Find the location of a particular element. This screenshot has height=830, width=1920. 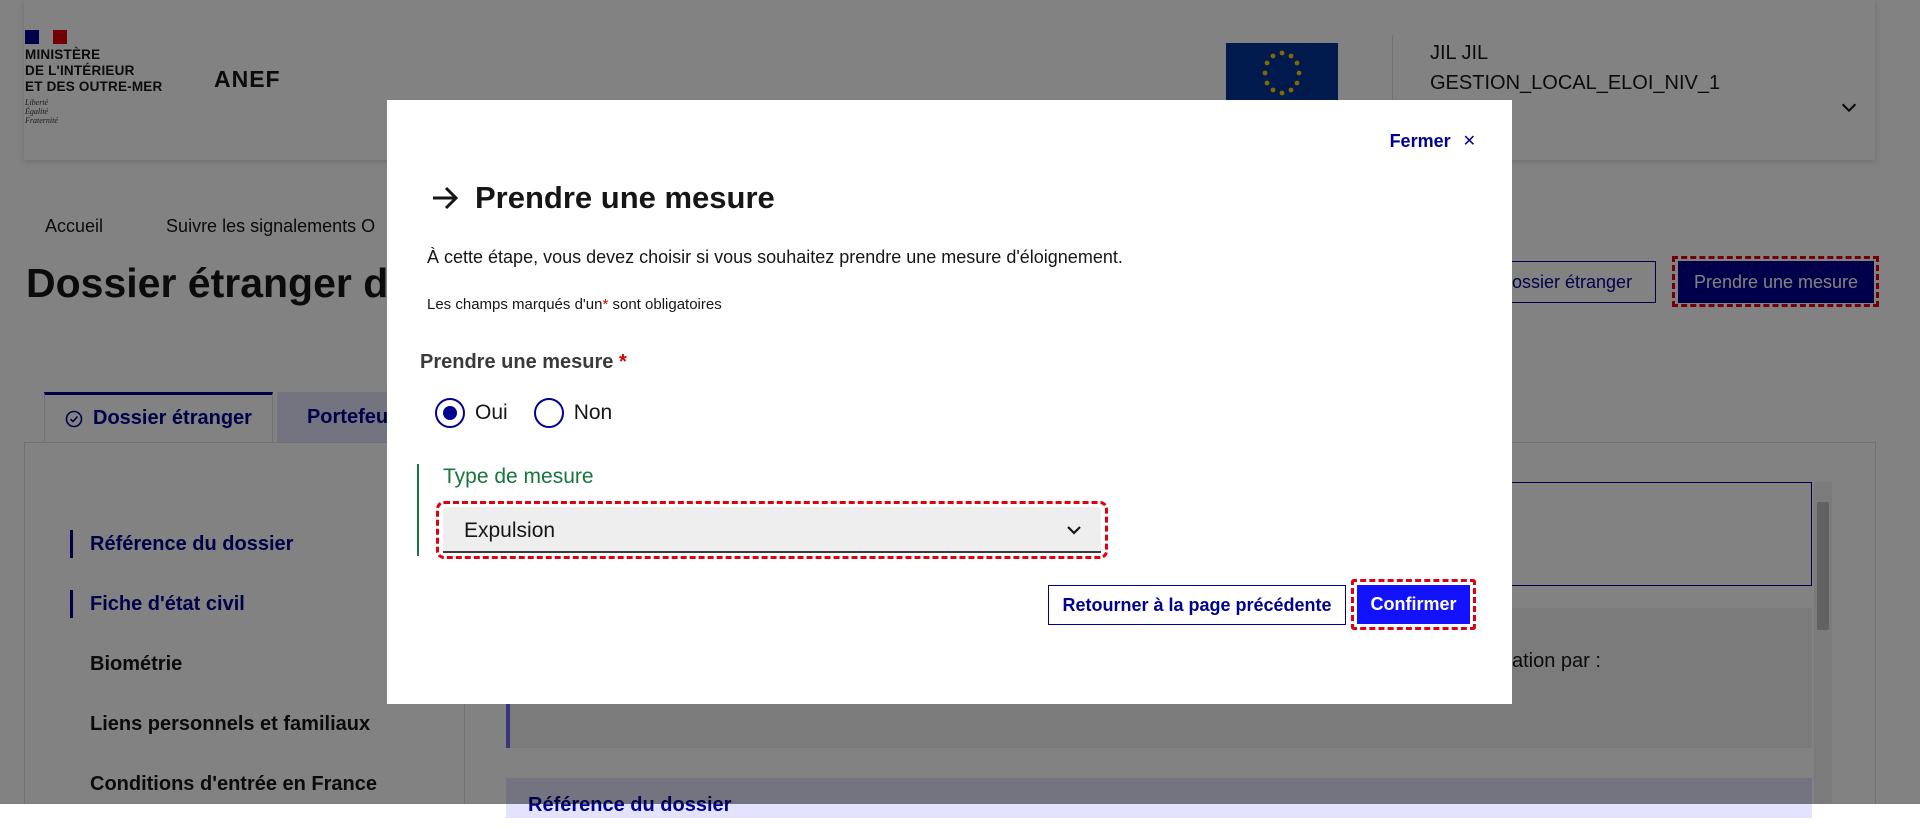

radio-non: Non is located at coordinates (573, 413).